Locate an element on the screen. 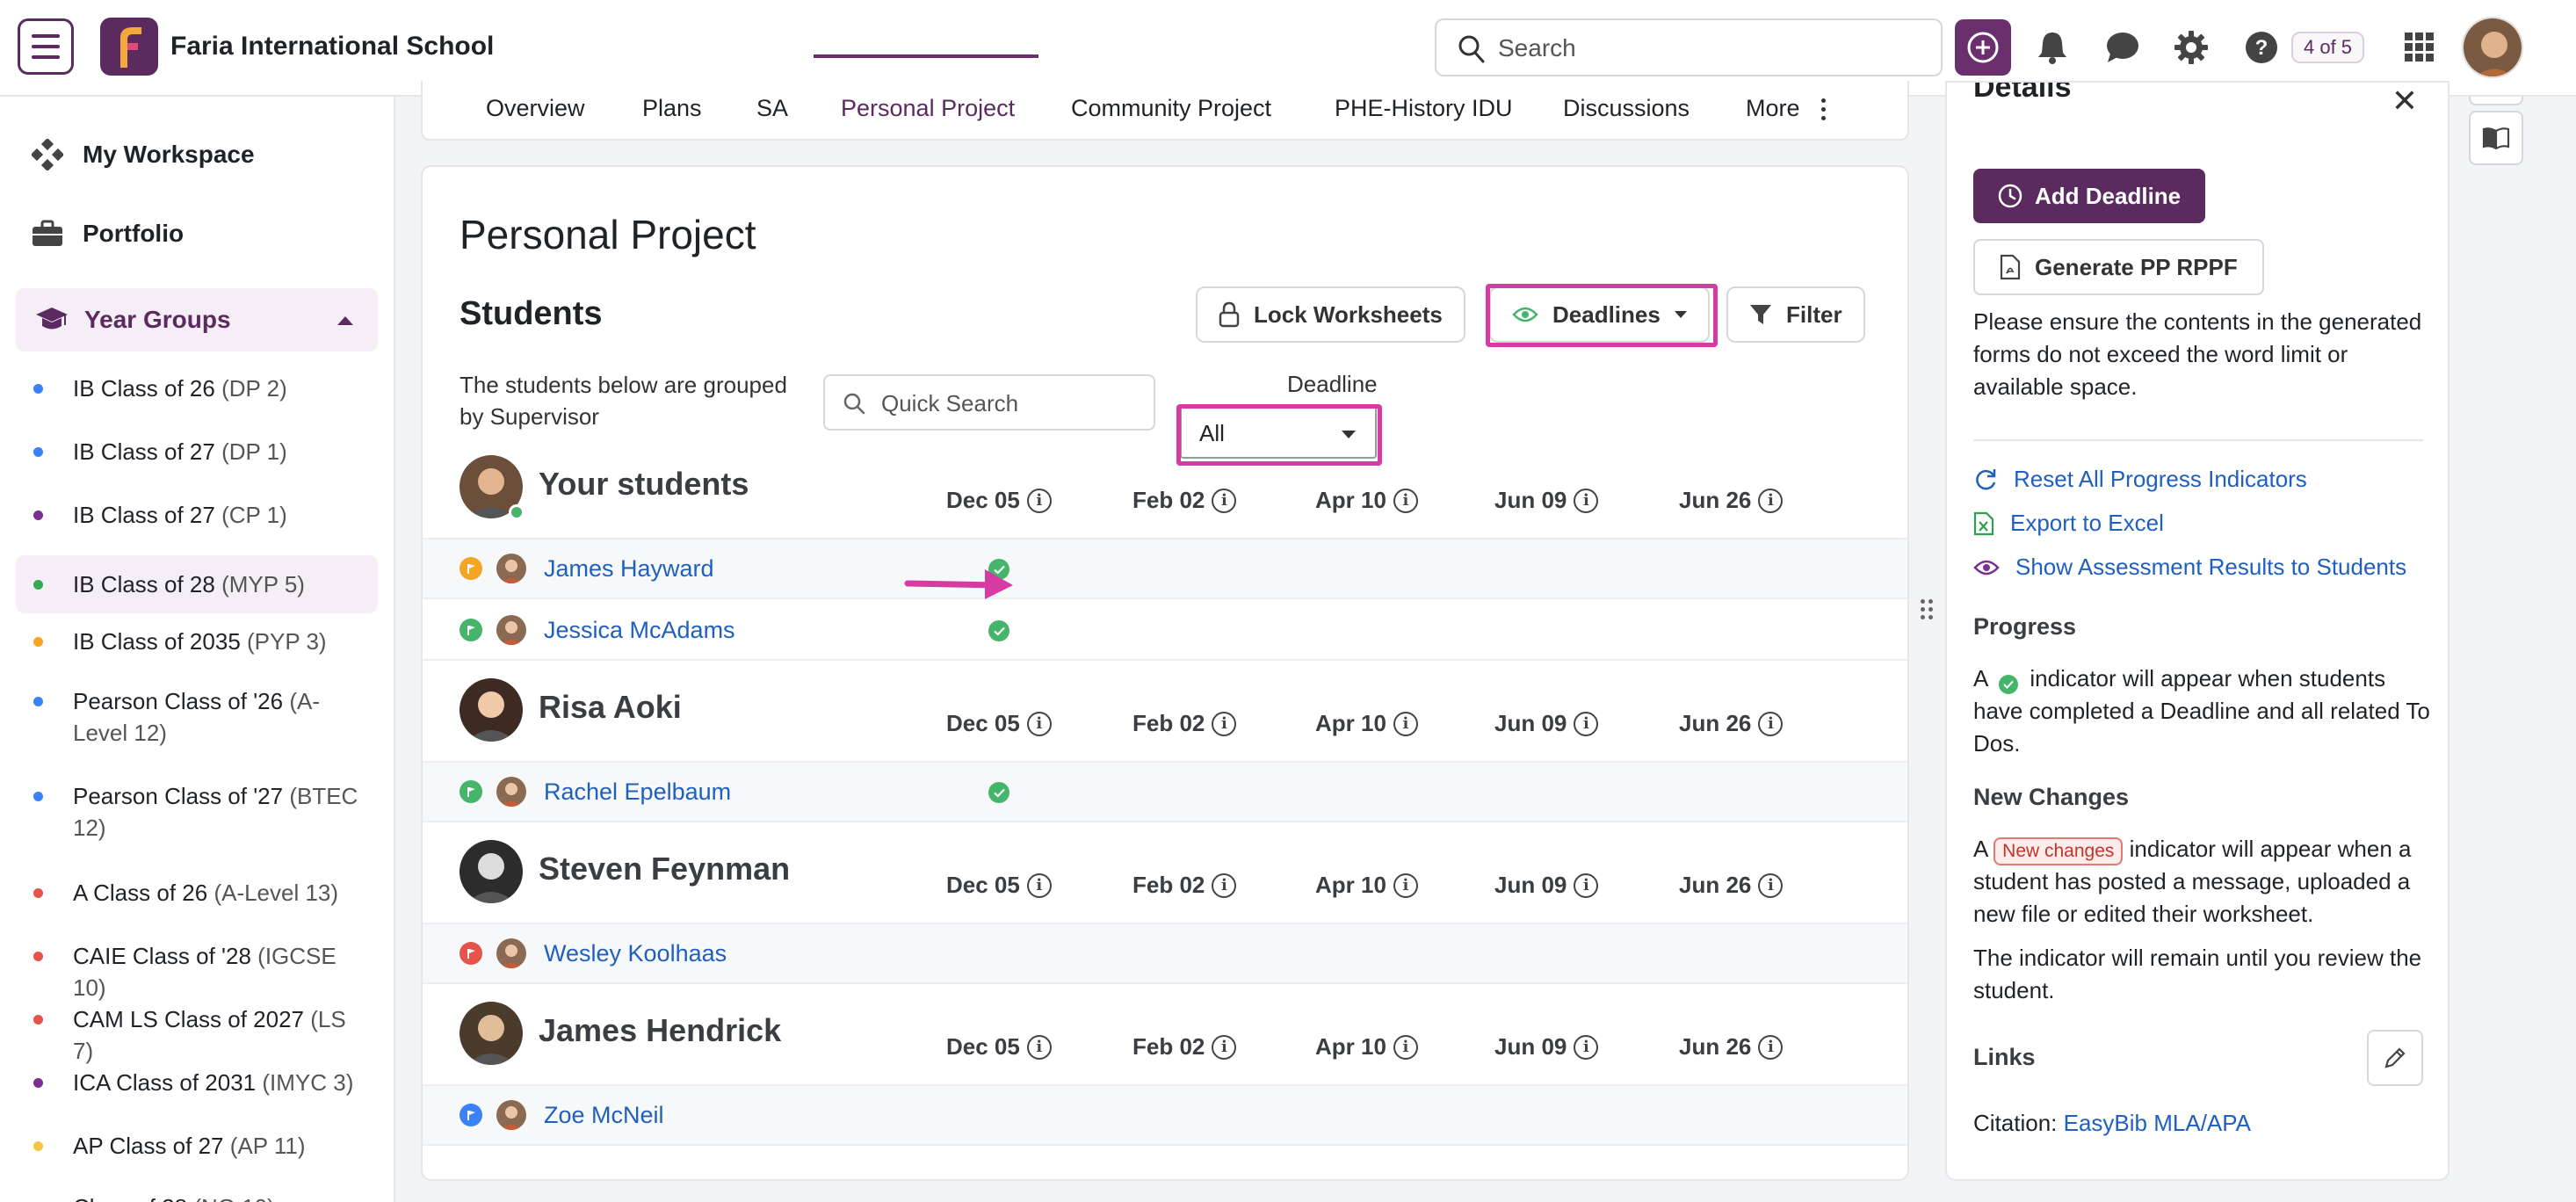 This screenshot has height=1202, width=2576. bell-icon is located at coordinates (2052, 47).